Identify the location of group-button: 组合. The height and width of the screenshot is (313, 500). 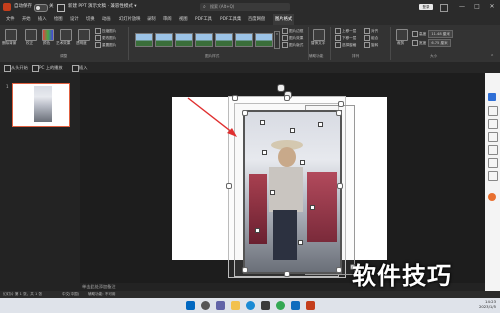
(371, 38).